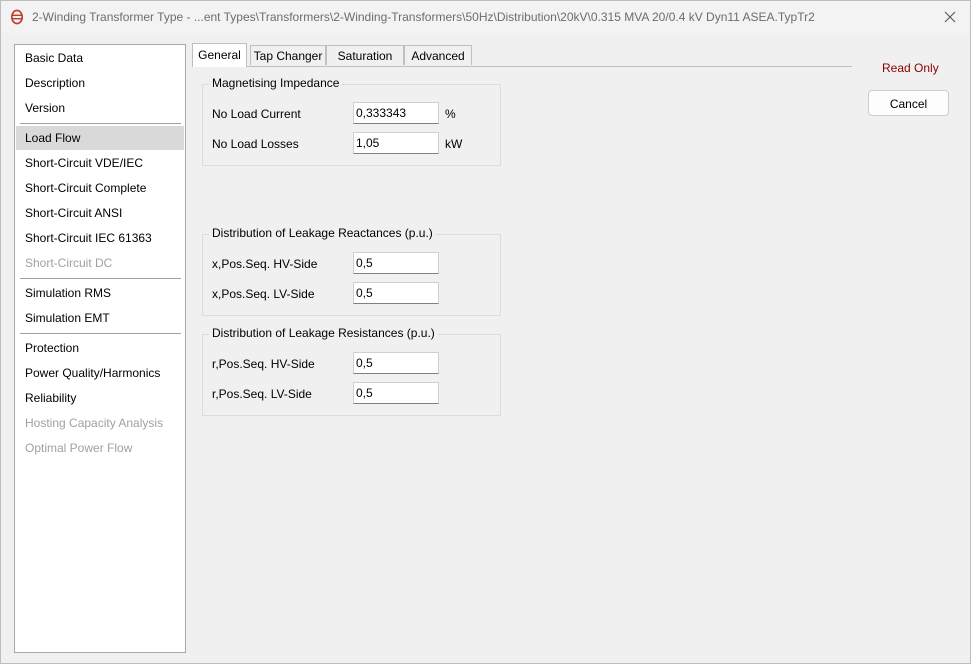 The height and width of the screenshot is (664, 971). Describe the element at coordinates (100, 318) in the screenshot. I see `sidebar-item-simulation-emt: Simulation EMT` at that location.